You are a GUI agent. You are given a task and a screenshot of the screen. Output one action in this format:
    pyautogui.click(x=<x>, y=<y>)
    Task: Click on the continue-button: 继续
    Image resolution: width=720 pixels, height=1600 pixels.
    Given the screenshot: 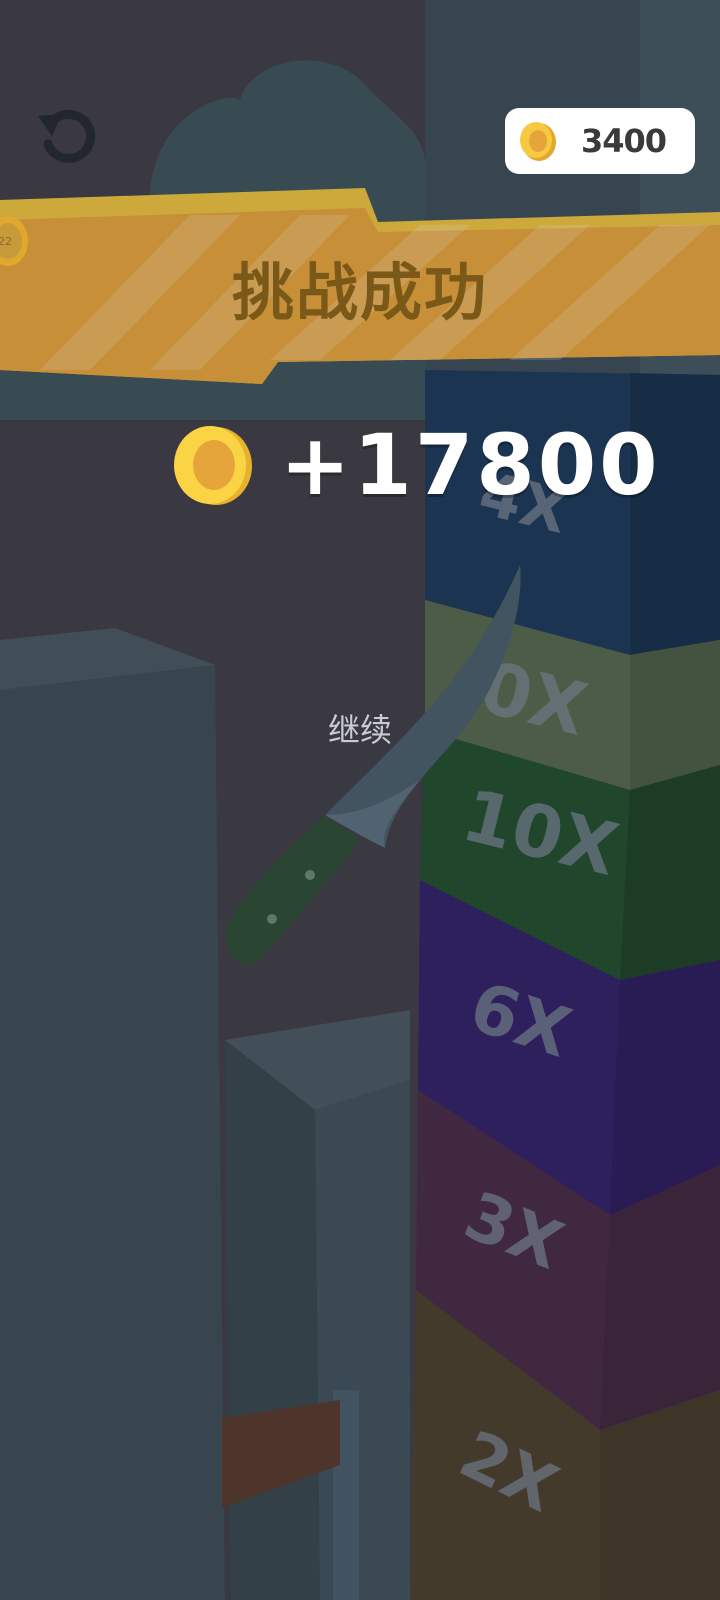 What is the action you would take?
    pyautogui.click(x=360, y=728)
    